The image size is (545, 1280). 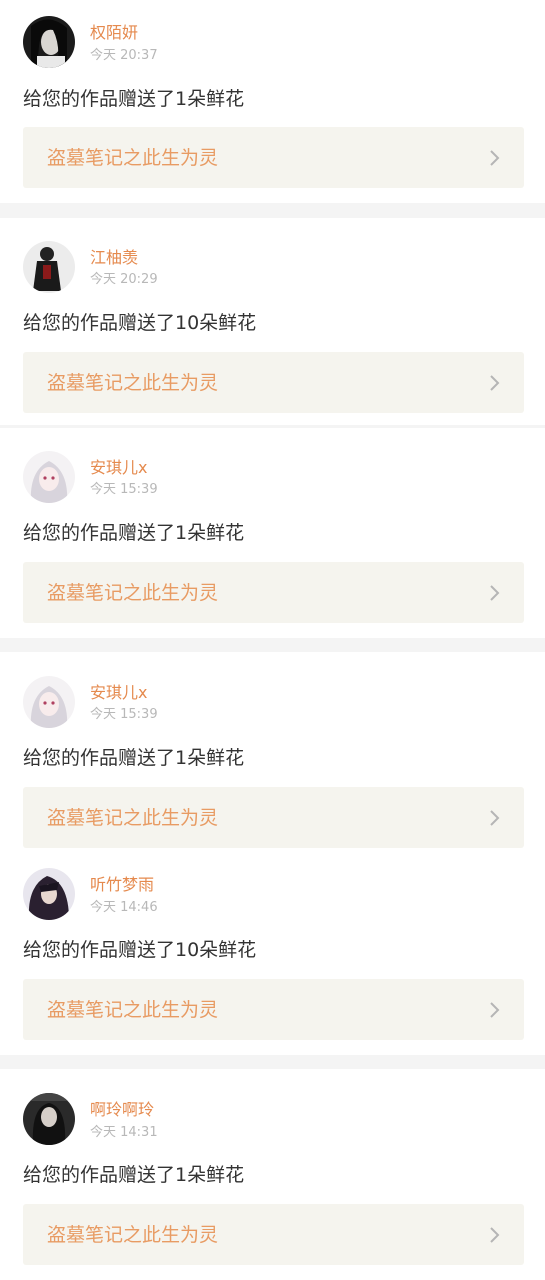 I want to click on username: 权陌妍, so click(x=114, y=33).